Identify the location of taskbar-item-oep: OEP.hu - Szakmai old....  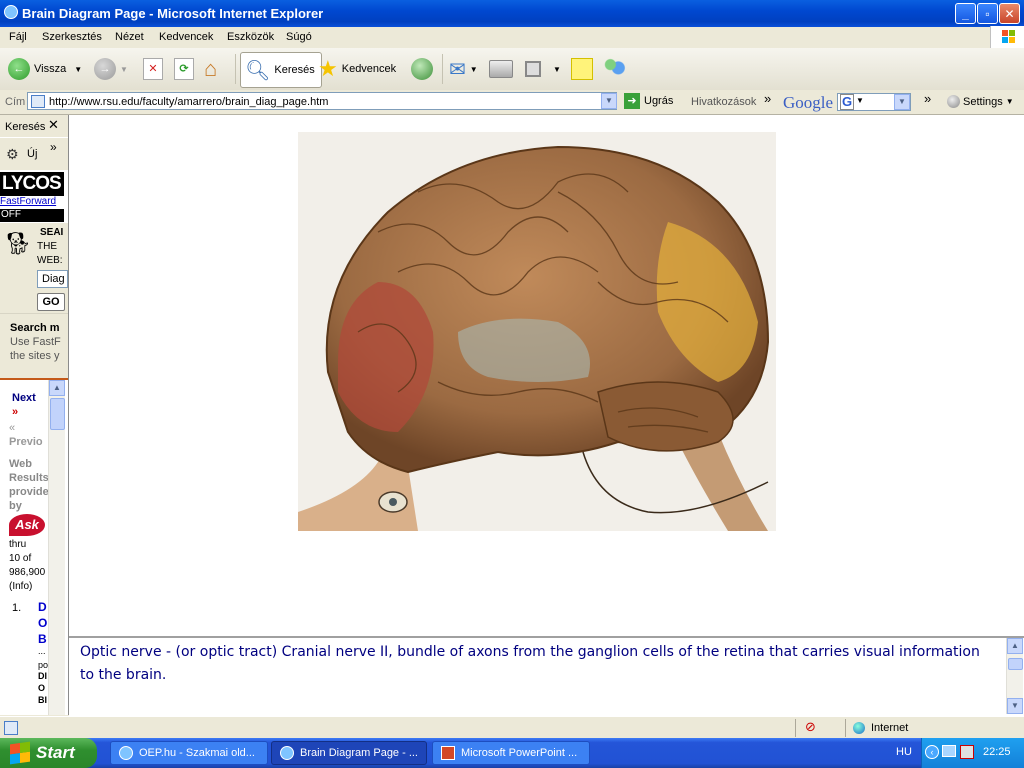
(189, 753).